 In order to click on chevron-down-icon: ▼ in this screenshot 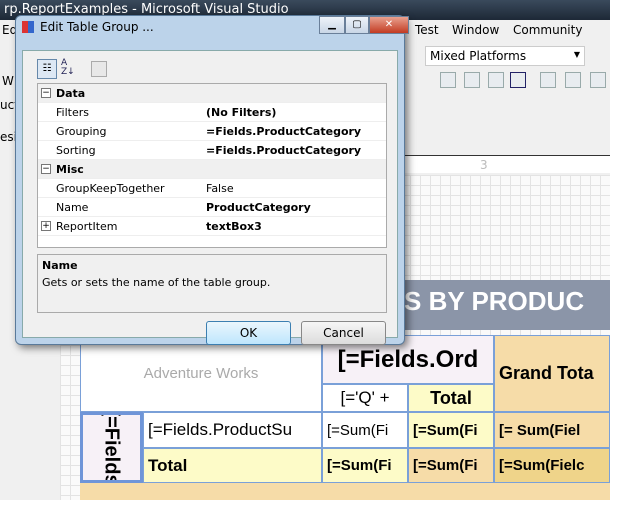, I will do `click(576, 54)`.